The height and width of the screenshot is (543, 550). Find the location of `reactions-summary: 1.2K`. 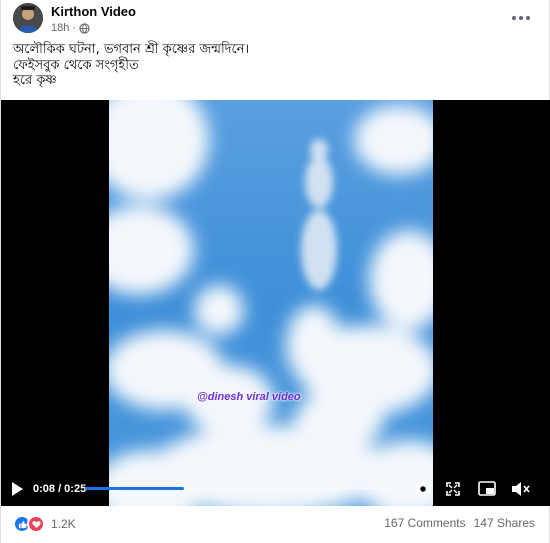

reactions-summary: 1.2K is located at coordinates (44, 524).